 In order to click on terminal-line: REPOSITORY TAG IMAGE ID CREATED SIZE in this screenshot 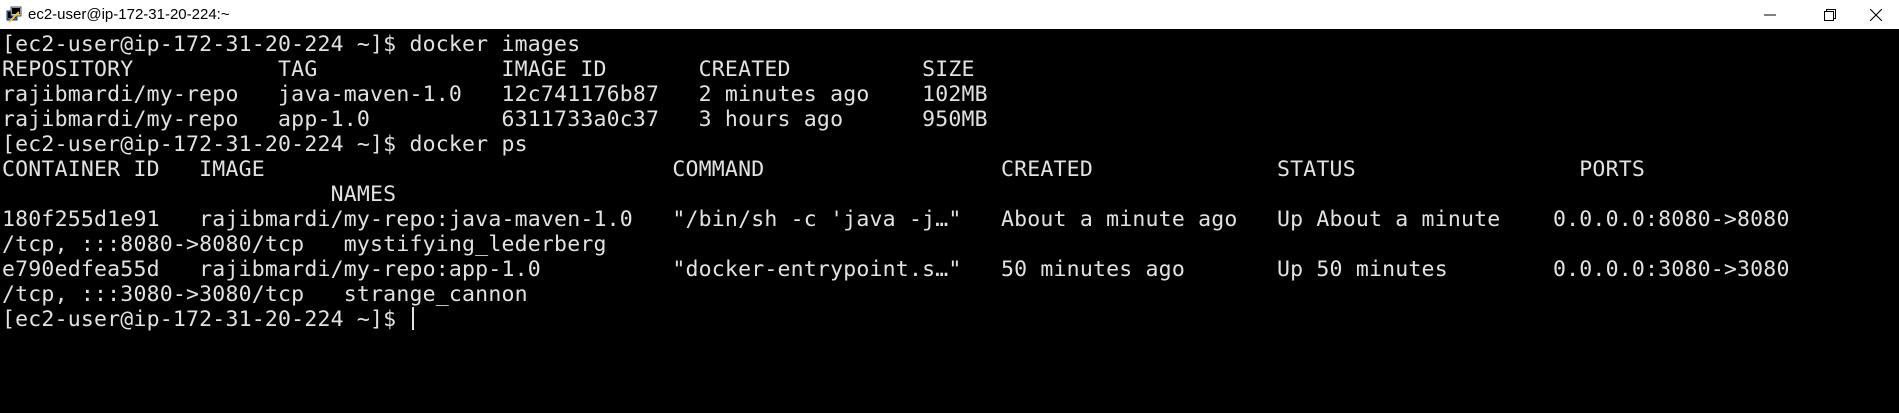, I will do `click(488, 69)`.